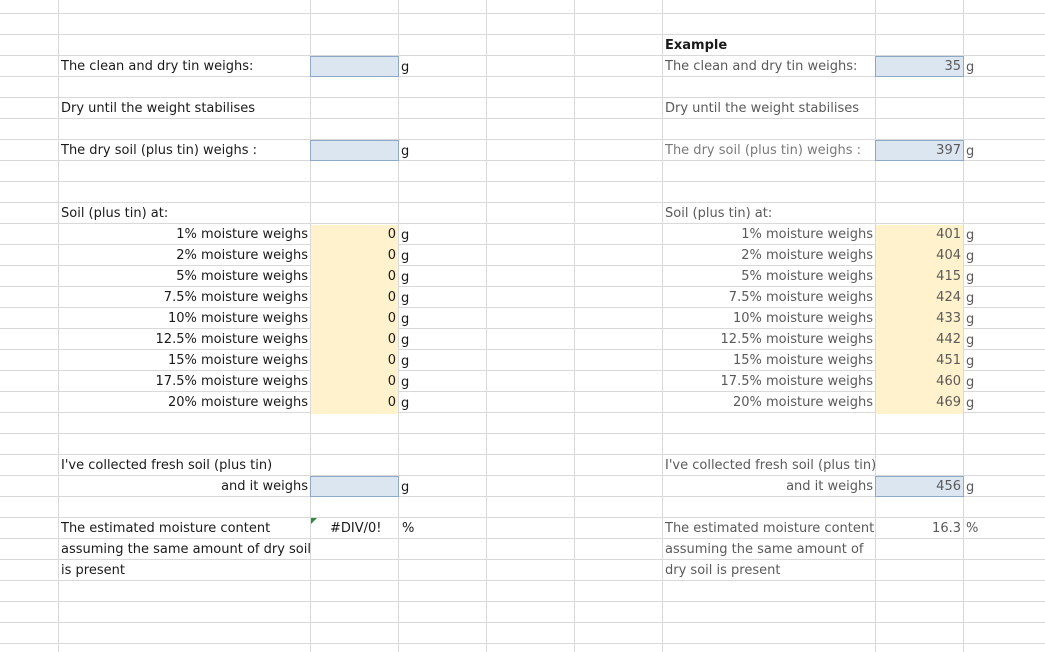 The height and width of the screenshot is (652, 1045). What do you see at coordinates (948, 298) in the screenshot?
I see `right-moisture-value: 424` at bounding box center [948, 298].